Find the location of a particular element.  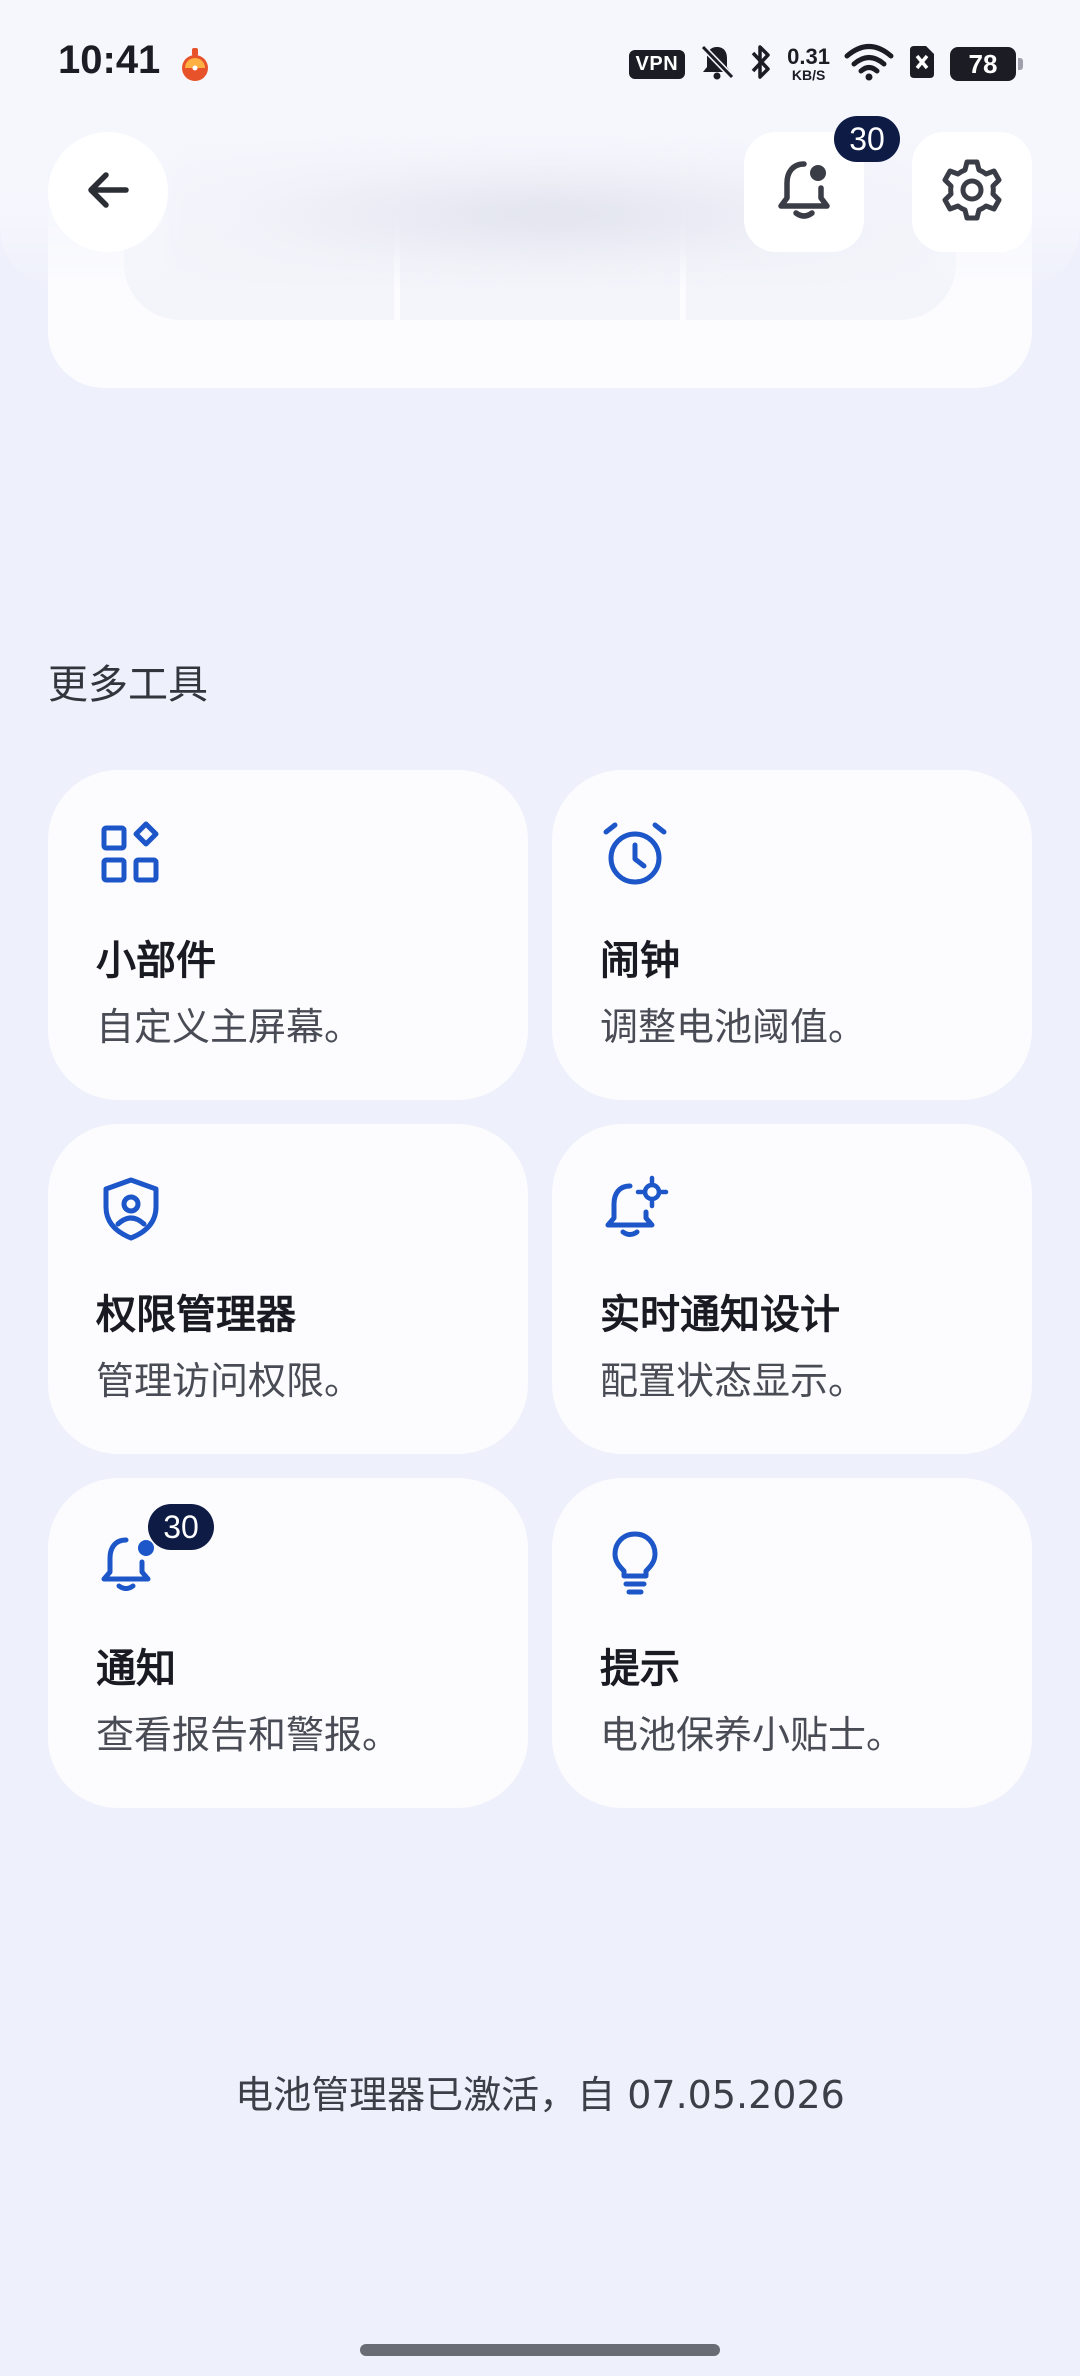

section-title: 更多工具 is located at coordinates (128, 685).